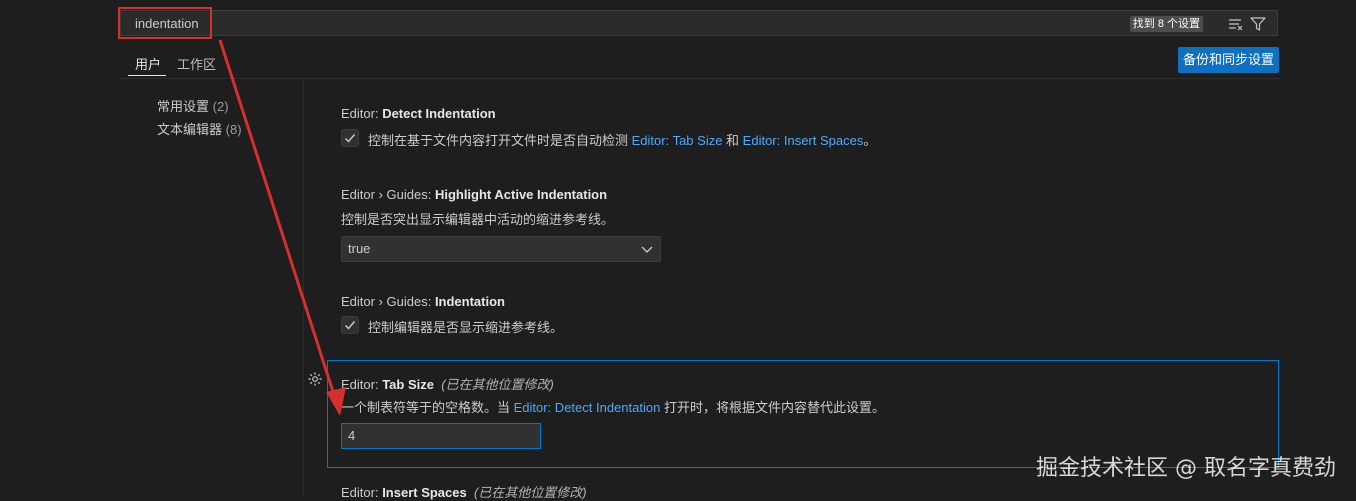 The width and height of the screenshot is (1356, 501). Describe the element at coordinates (315, 380) in the screenshot. I see `gear-icon` at that location.